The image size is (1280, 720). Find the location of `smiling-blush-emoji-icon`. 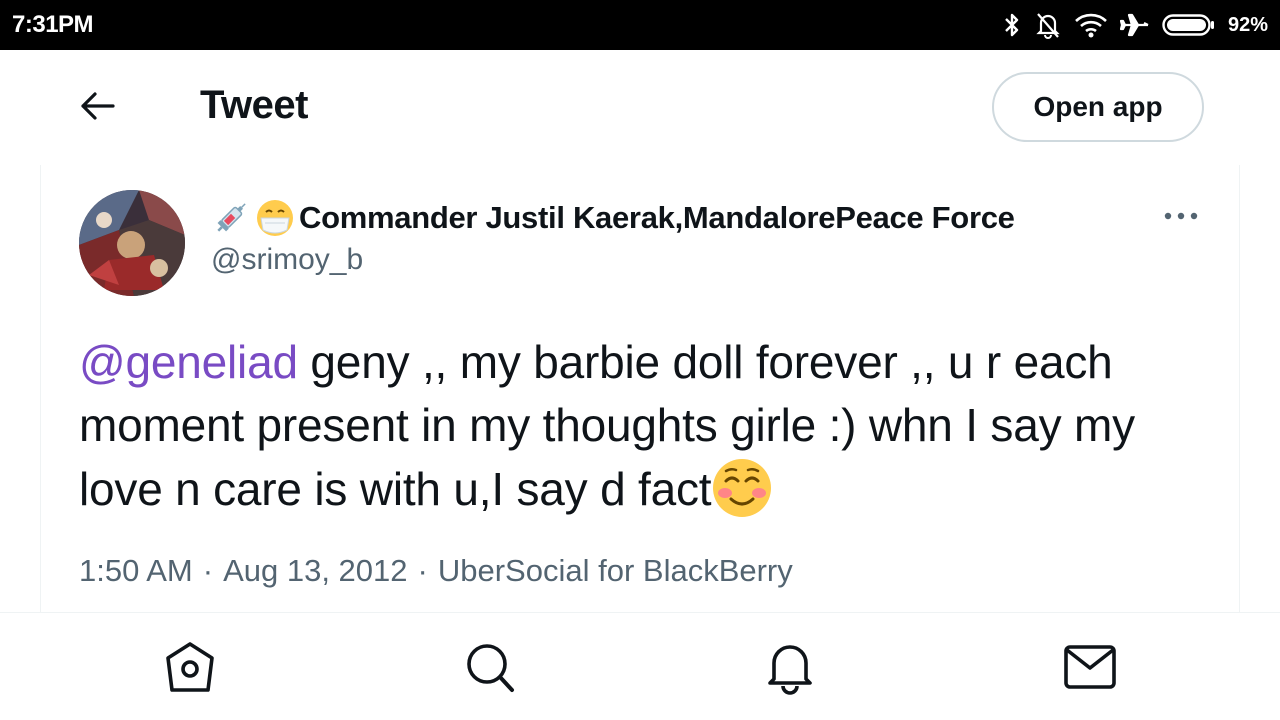

smiling-blush-emoji-icon is located at coordinates (742, 488).